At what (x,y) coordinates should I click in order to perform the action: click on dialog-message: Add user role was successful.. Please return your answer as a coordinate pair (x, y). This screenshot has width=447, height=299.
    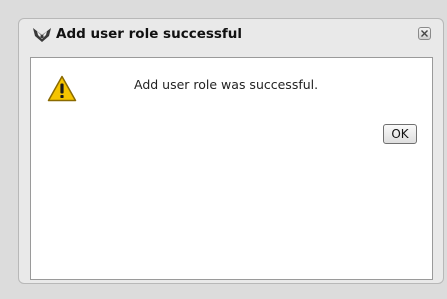
    Looking at the image, I should click on (226, 84).